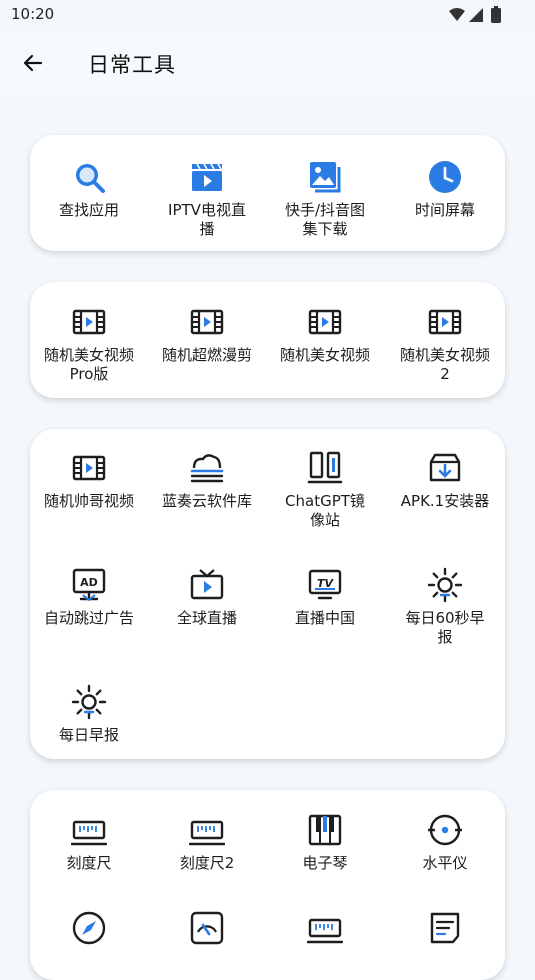 Image resolution: width=535 pixels, height=980 pixels. What do you see at coordinates (90, 178) in the screenshot?
I see `search-icon` at bounding box center [90, 178].